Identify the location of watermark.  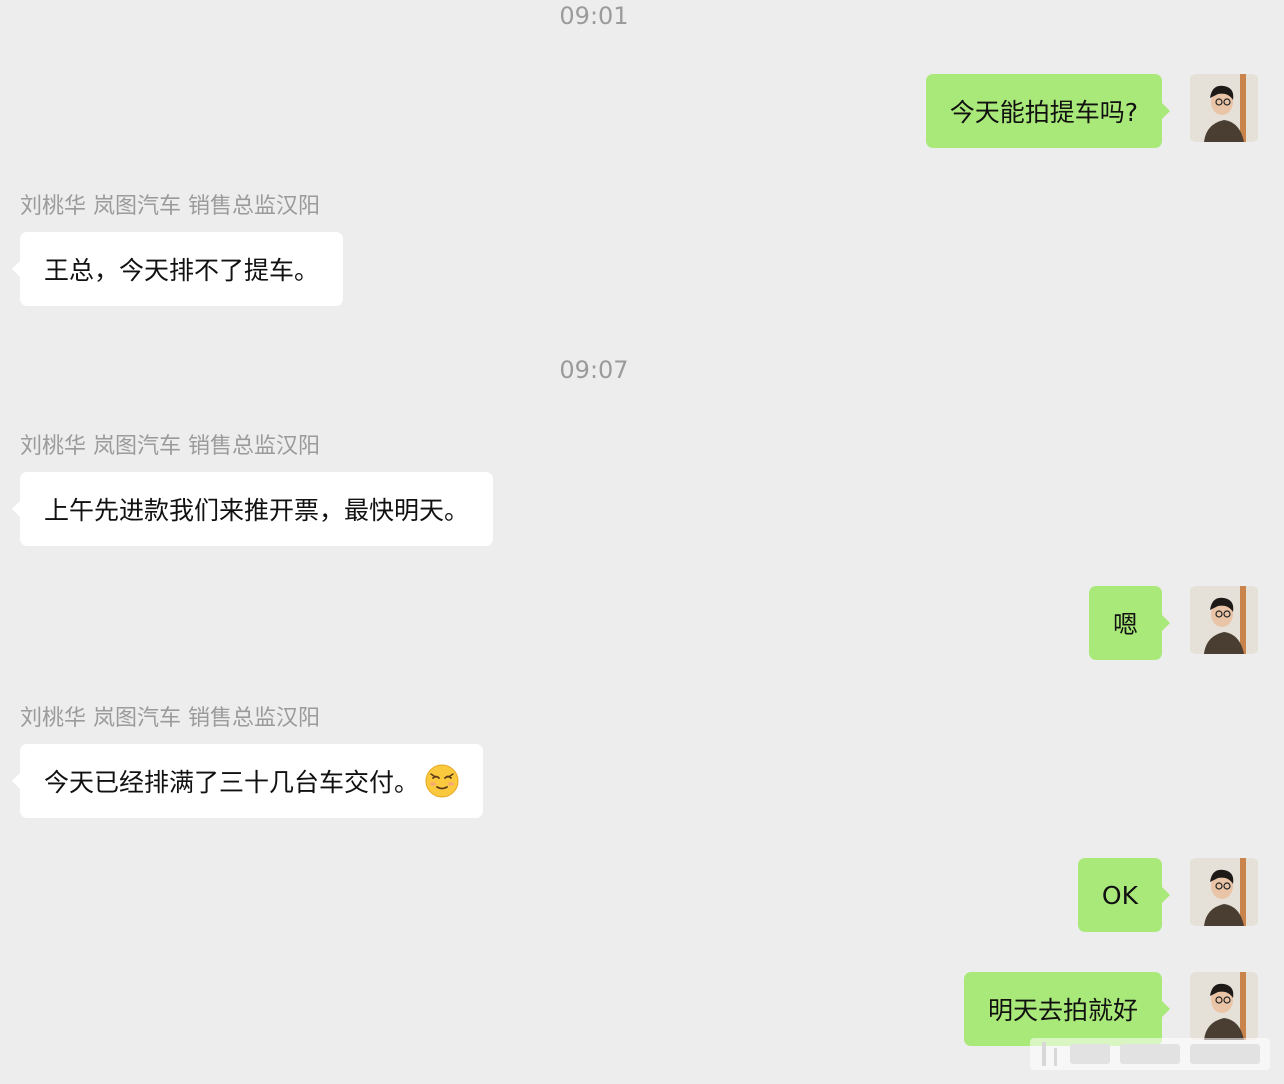
(1150, 1054).